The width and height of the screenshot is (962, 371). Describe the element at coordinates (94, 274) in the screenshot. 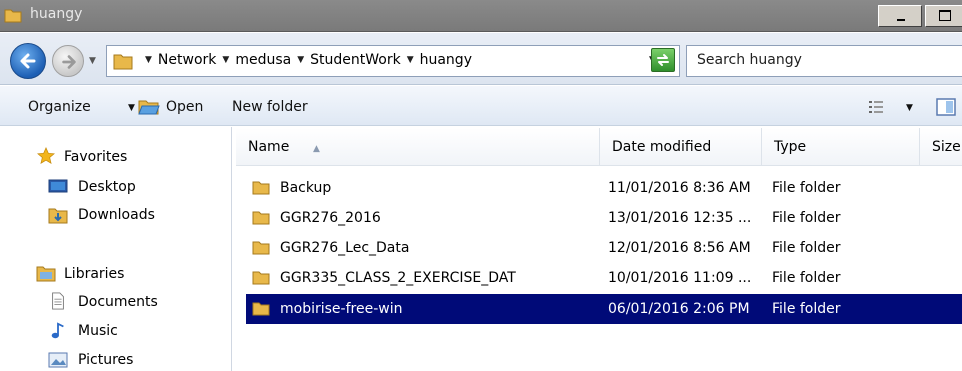

I see `sidebar-item-libraries: Libraries` at that location.